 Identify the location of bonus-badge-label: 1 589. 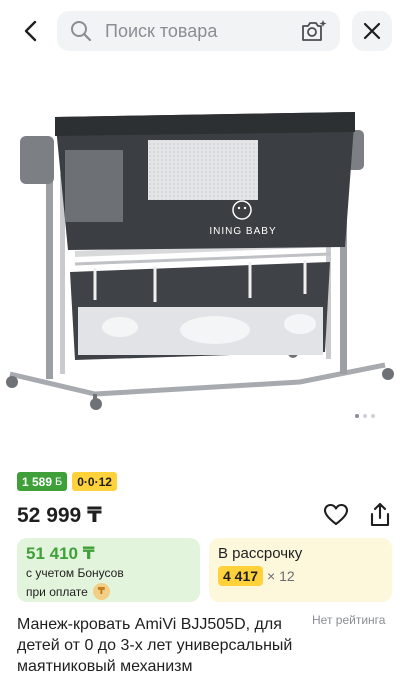
(37, 481).